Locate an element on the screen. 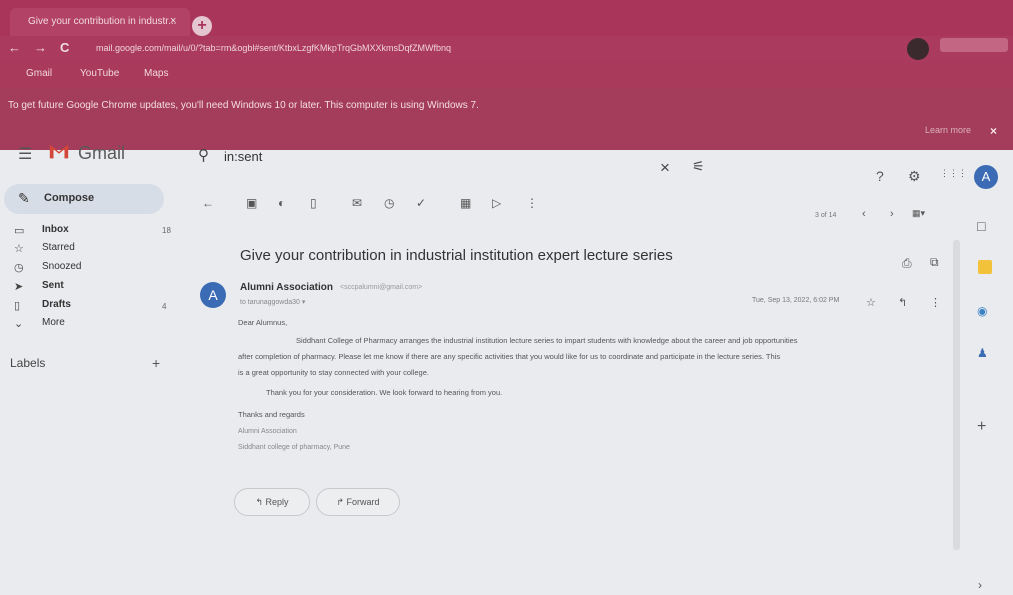  forward-icon: → is located at coordinates (40, 47).